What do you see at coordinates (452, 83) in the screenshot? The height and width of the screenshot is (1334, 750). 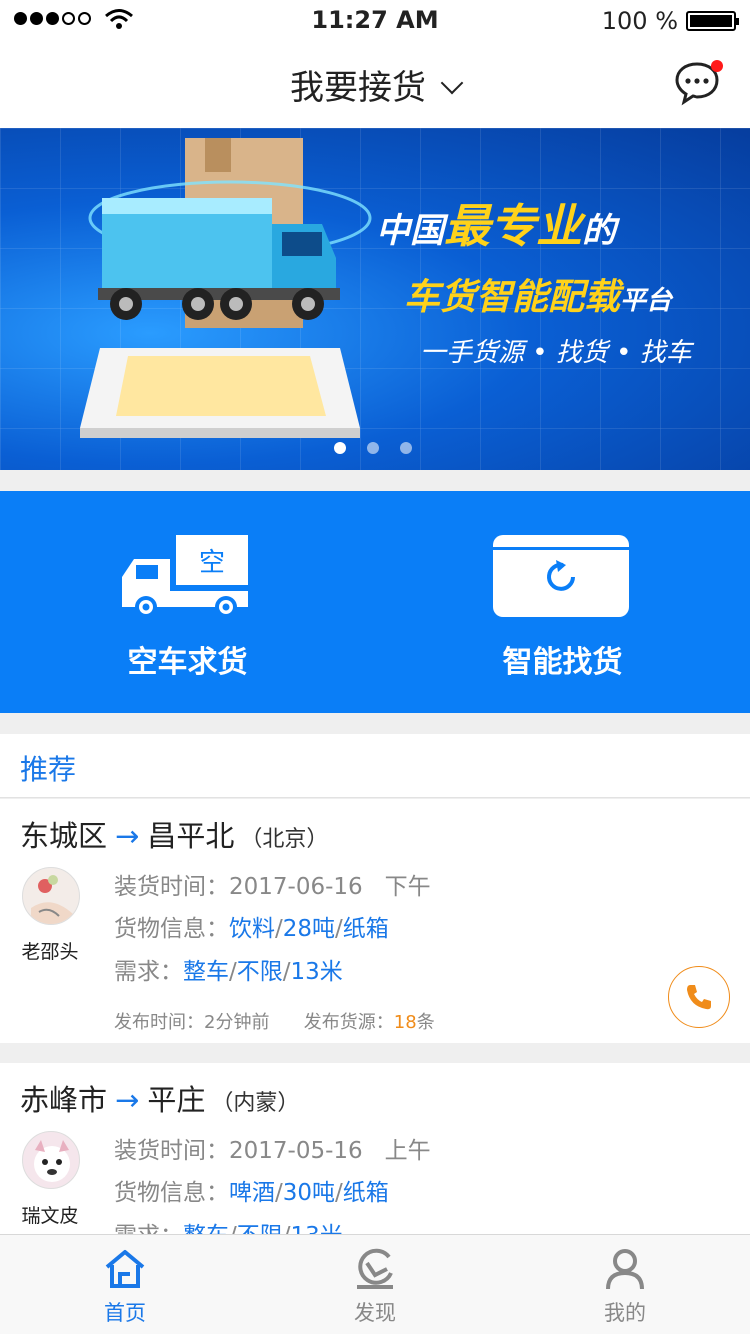 I see `chevron-down-icon` at bounding box center [452, 83].